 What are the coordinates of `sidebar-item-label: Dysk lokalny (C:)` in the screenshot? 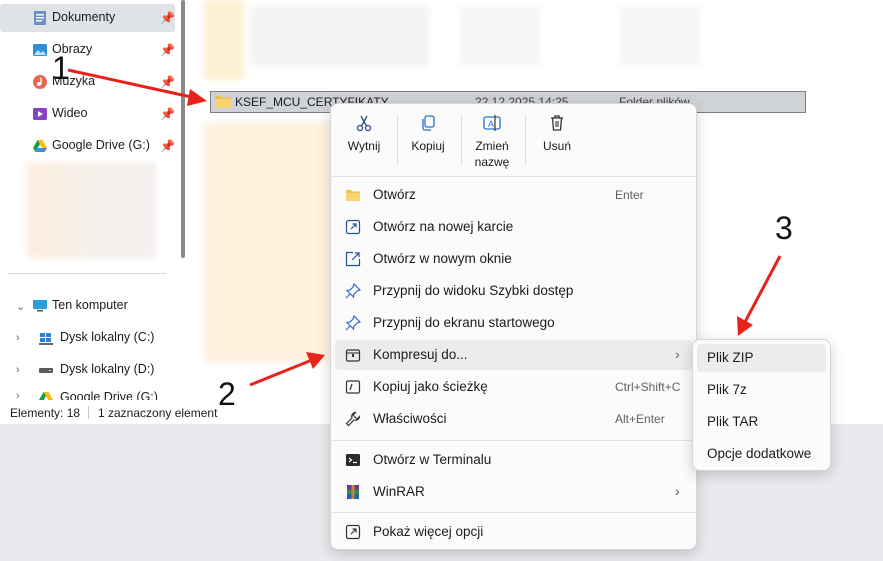 It's located at (107, 337).